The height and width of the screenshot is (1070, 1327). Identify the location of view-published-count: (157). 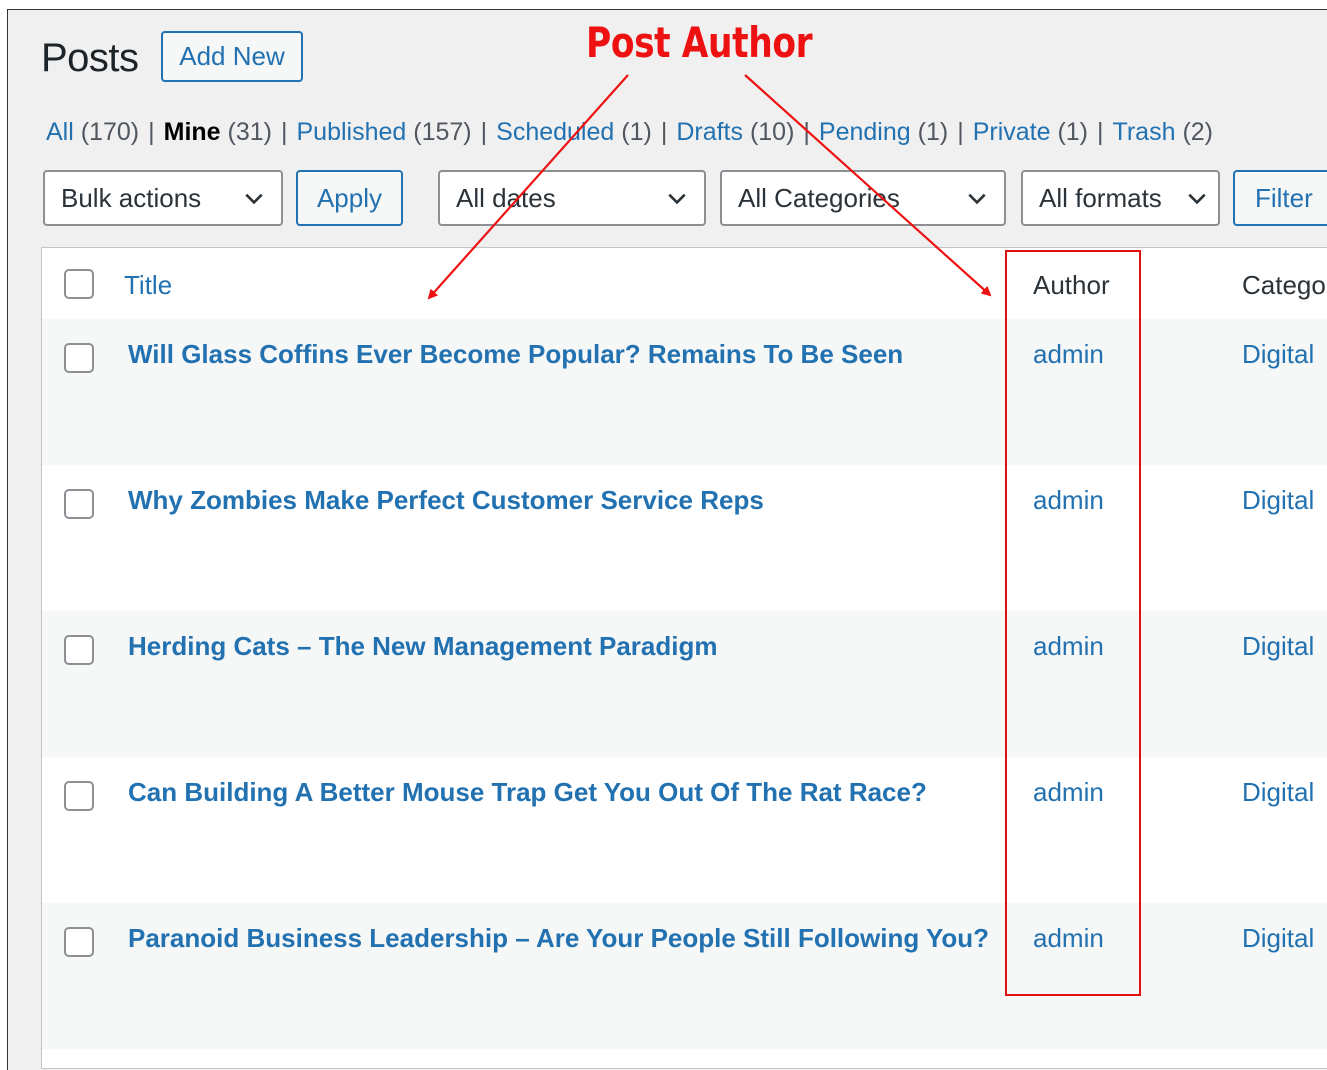
(442, 132).